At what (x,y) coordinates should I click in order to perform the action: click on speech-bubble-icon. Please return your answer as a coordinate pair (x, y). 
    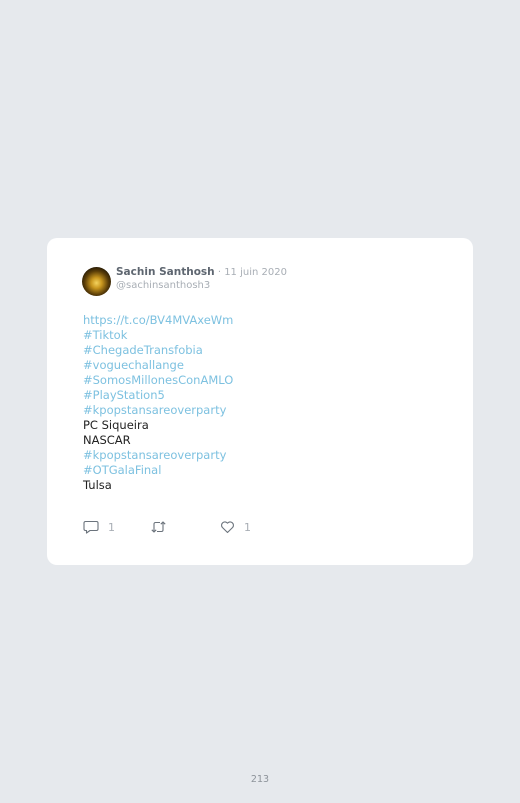
    Looking at the image, I should click on (91, 527).